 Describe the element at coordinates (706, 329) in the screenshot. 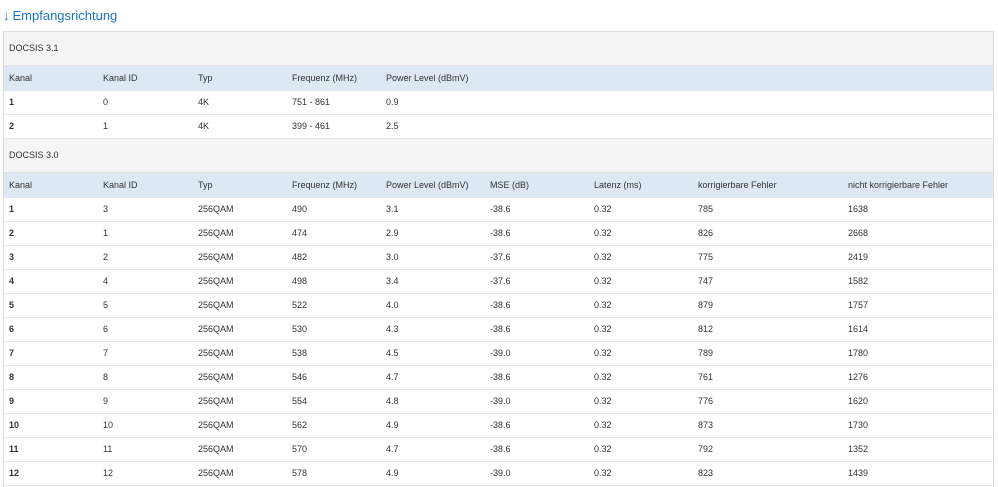

I see `table-cell: 812` at that location.